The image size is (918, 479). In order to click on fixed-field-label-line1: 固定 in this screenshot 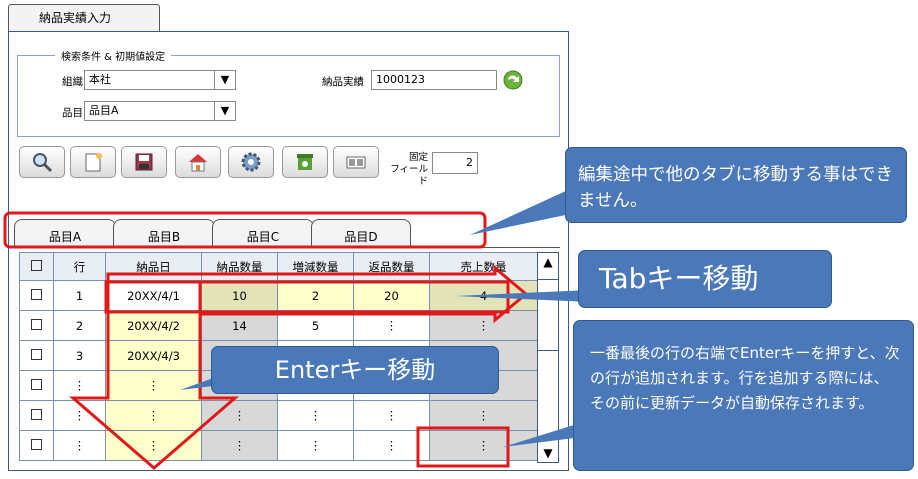, I will do `click(418, 157)`.